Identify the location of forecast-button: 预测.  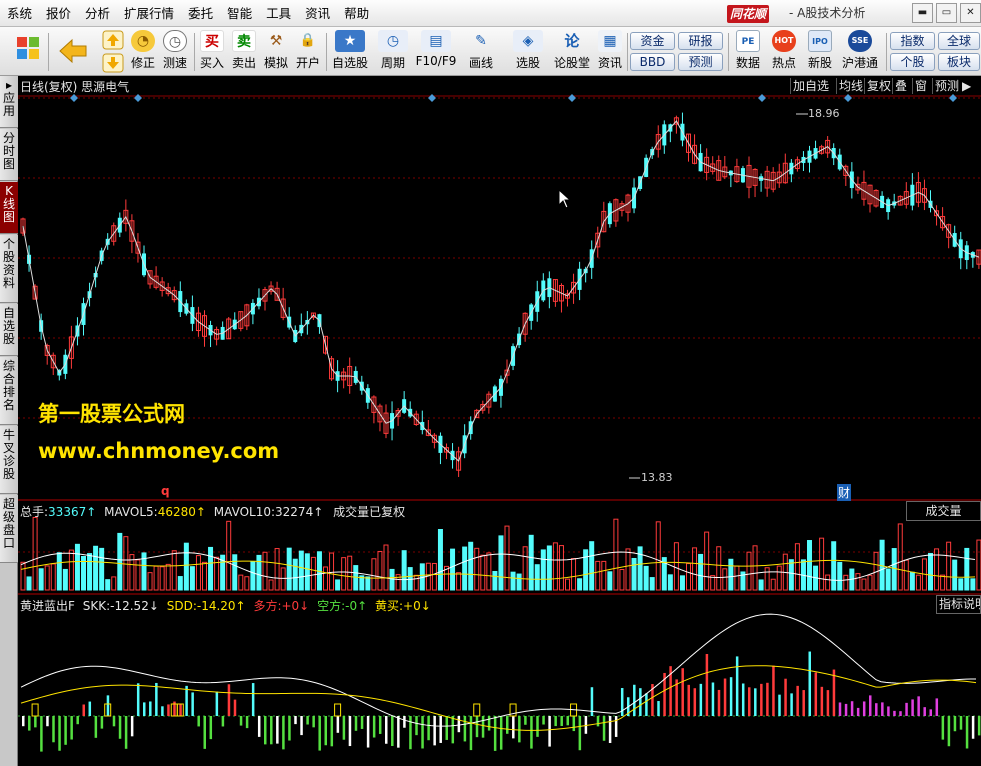
(700, 62).